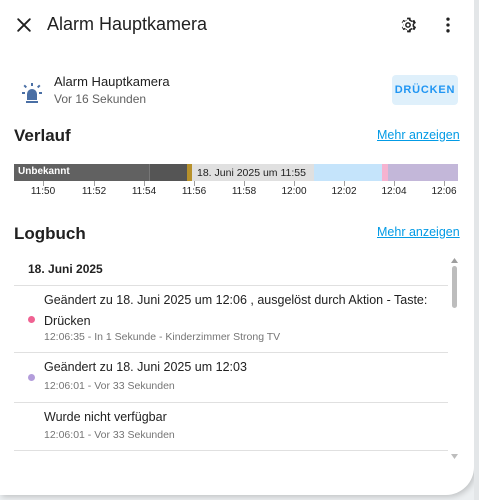 The width and height of the screenshot is (479, 500). What do you see at coordinates (112, 81) in the screenshot?
I see `entity-name: Alarm Hauptkamera` at bounding box center [112, 81].